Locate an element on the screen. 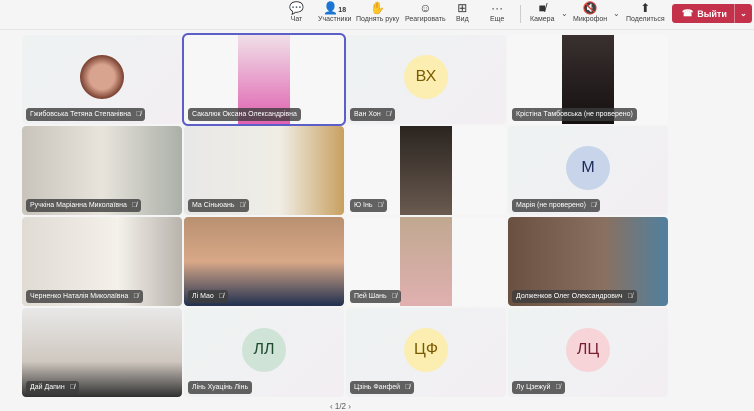 This screenshot has width=754, height=411. participant-tile: Ручкіна Маріанна Миколаївна 🎙̸ is located at coordinates (102, 170).